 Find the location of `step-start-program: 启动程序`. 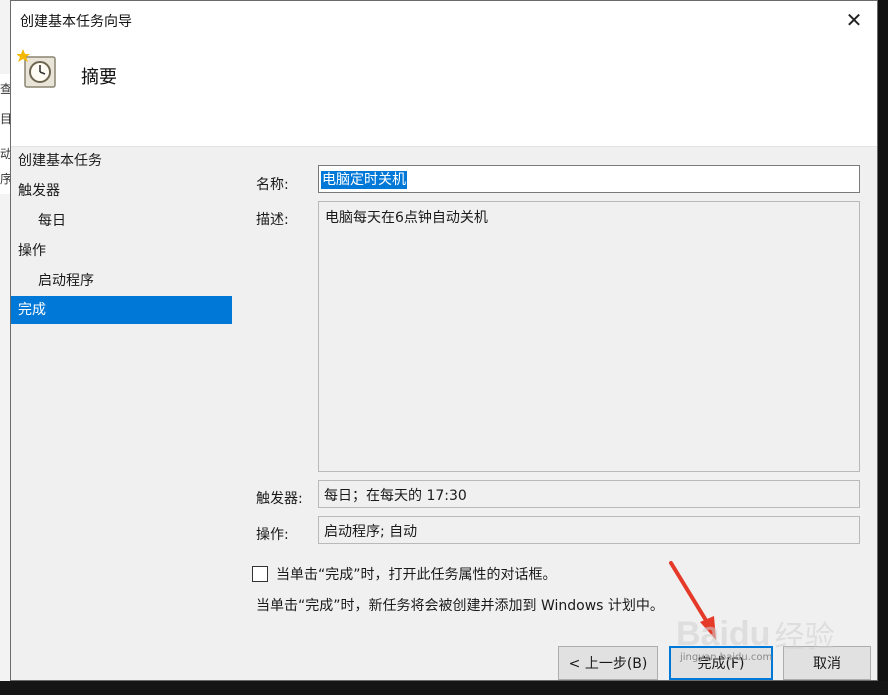

step-start-program: 启动程序 is located at coordinates (121, 281).